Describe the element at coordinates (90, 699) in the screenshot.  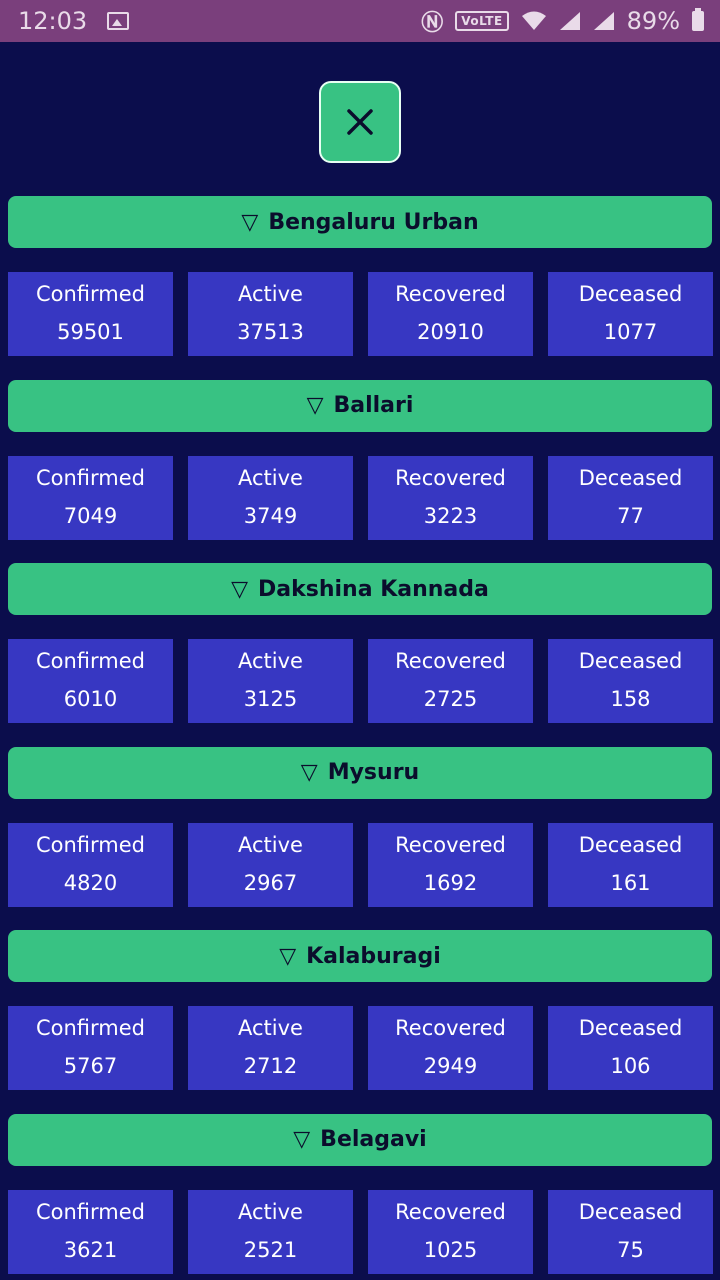
I see `stat-value: 6010` at that location.